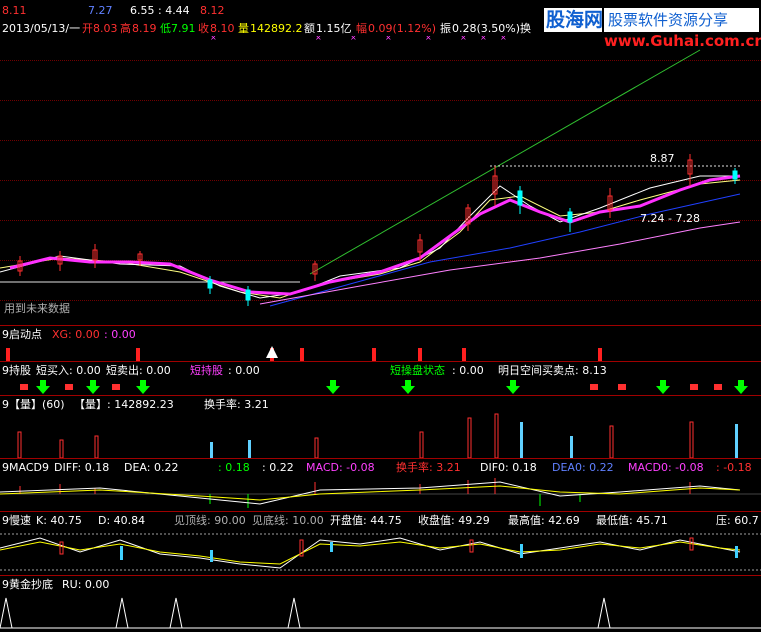 The width and height of the screenshot is (761, 632). I want to click on panel-qidong-xg: XG: 0.00, so click(76, 334).